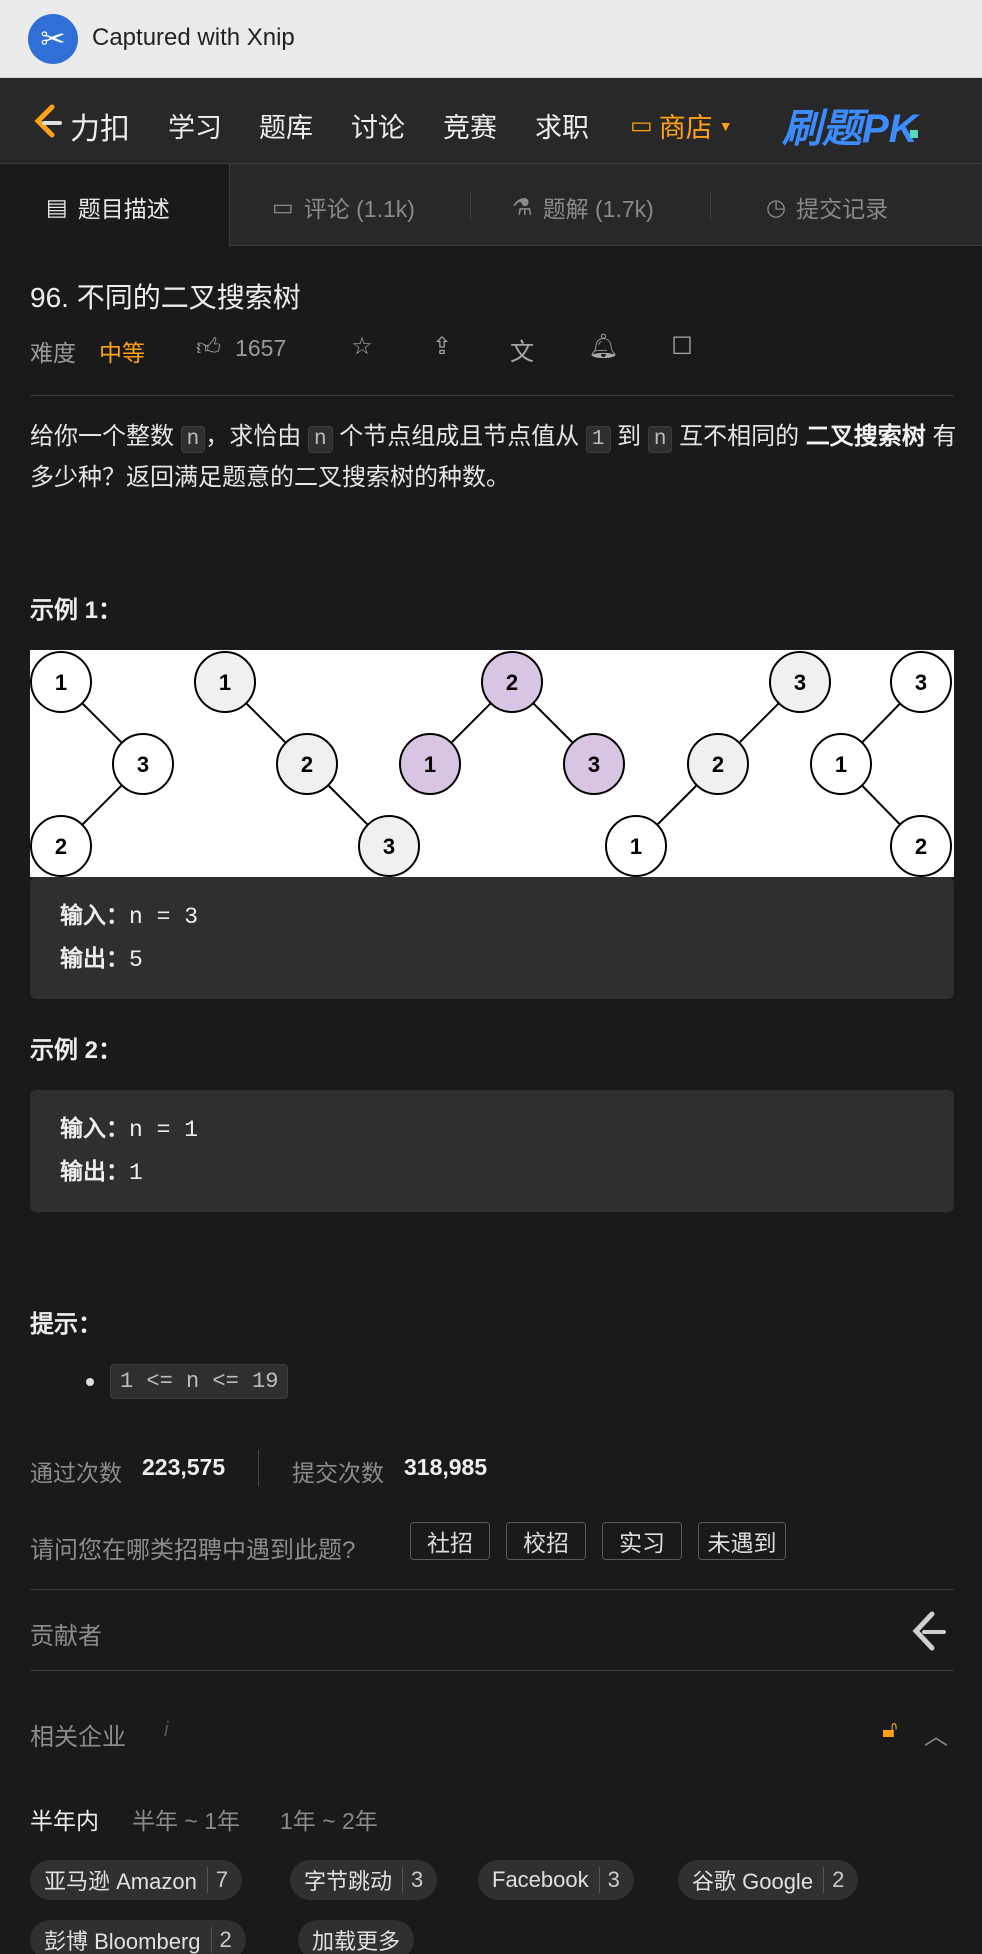  What do you see at coordinates (522, 349) in the screenshot?
I see `translate-icon: 文` at bounding box center [522, 349].